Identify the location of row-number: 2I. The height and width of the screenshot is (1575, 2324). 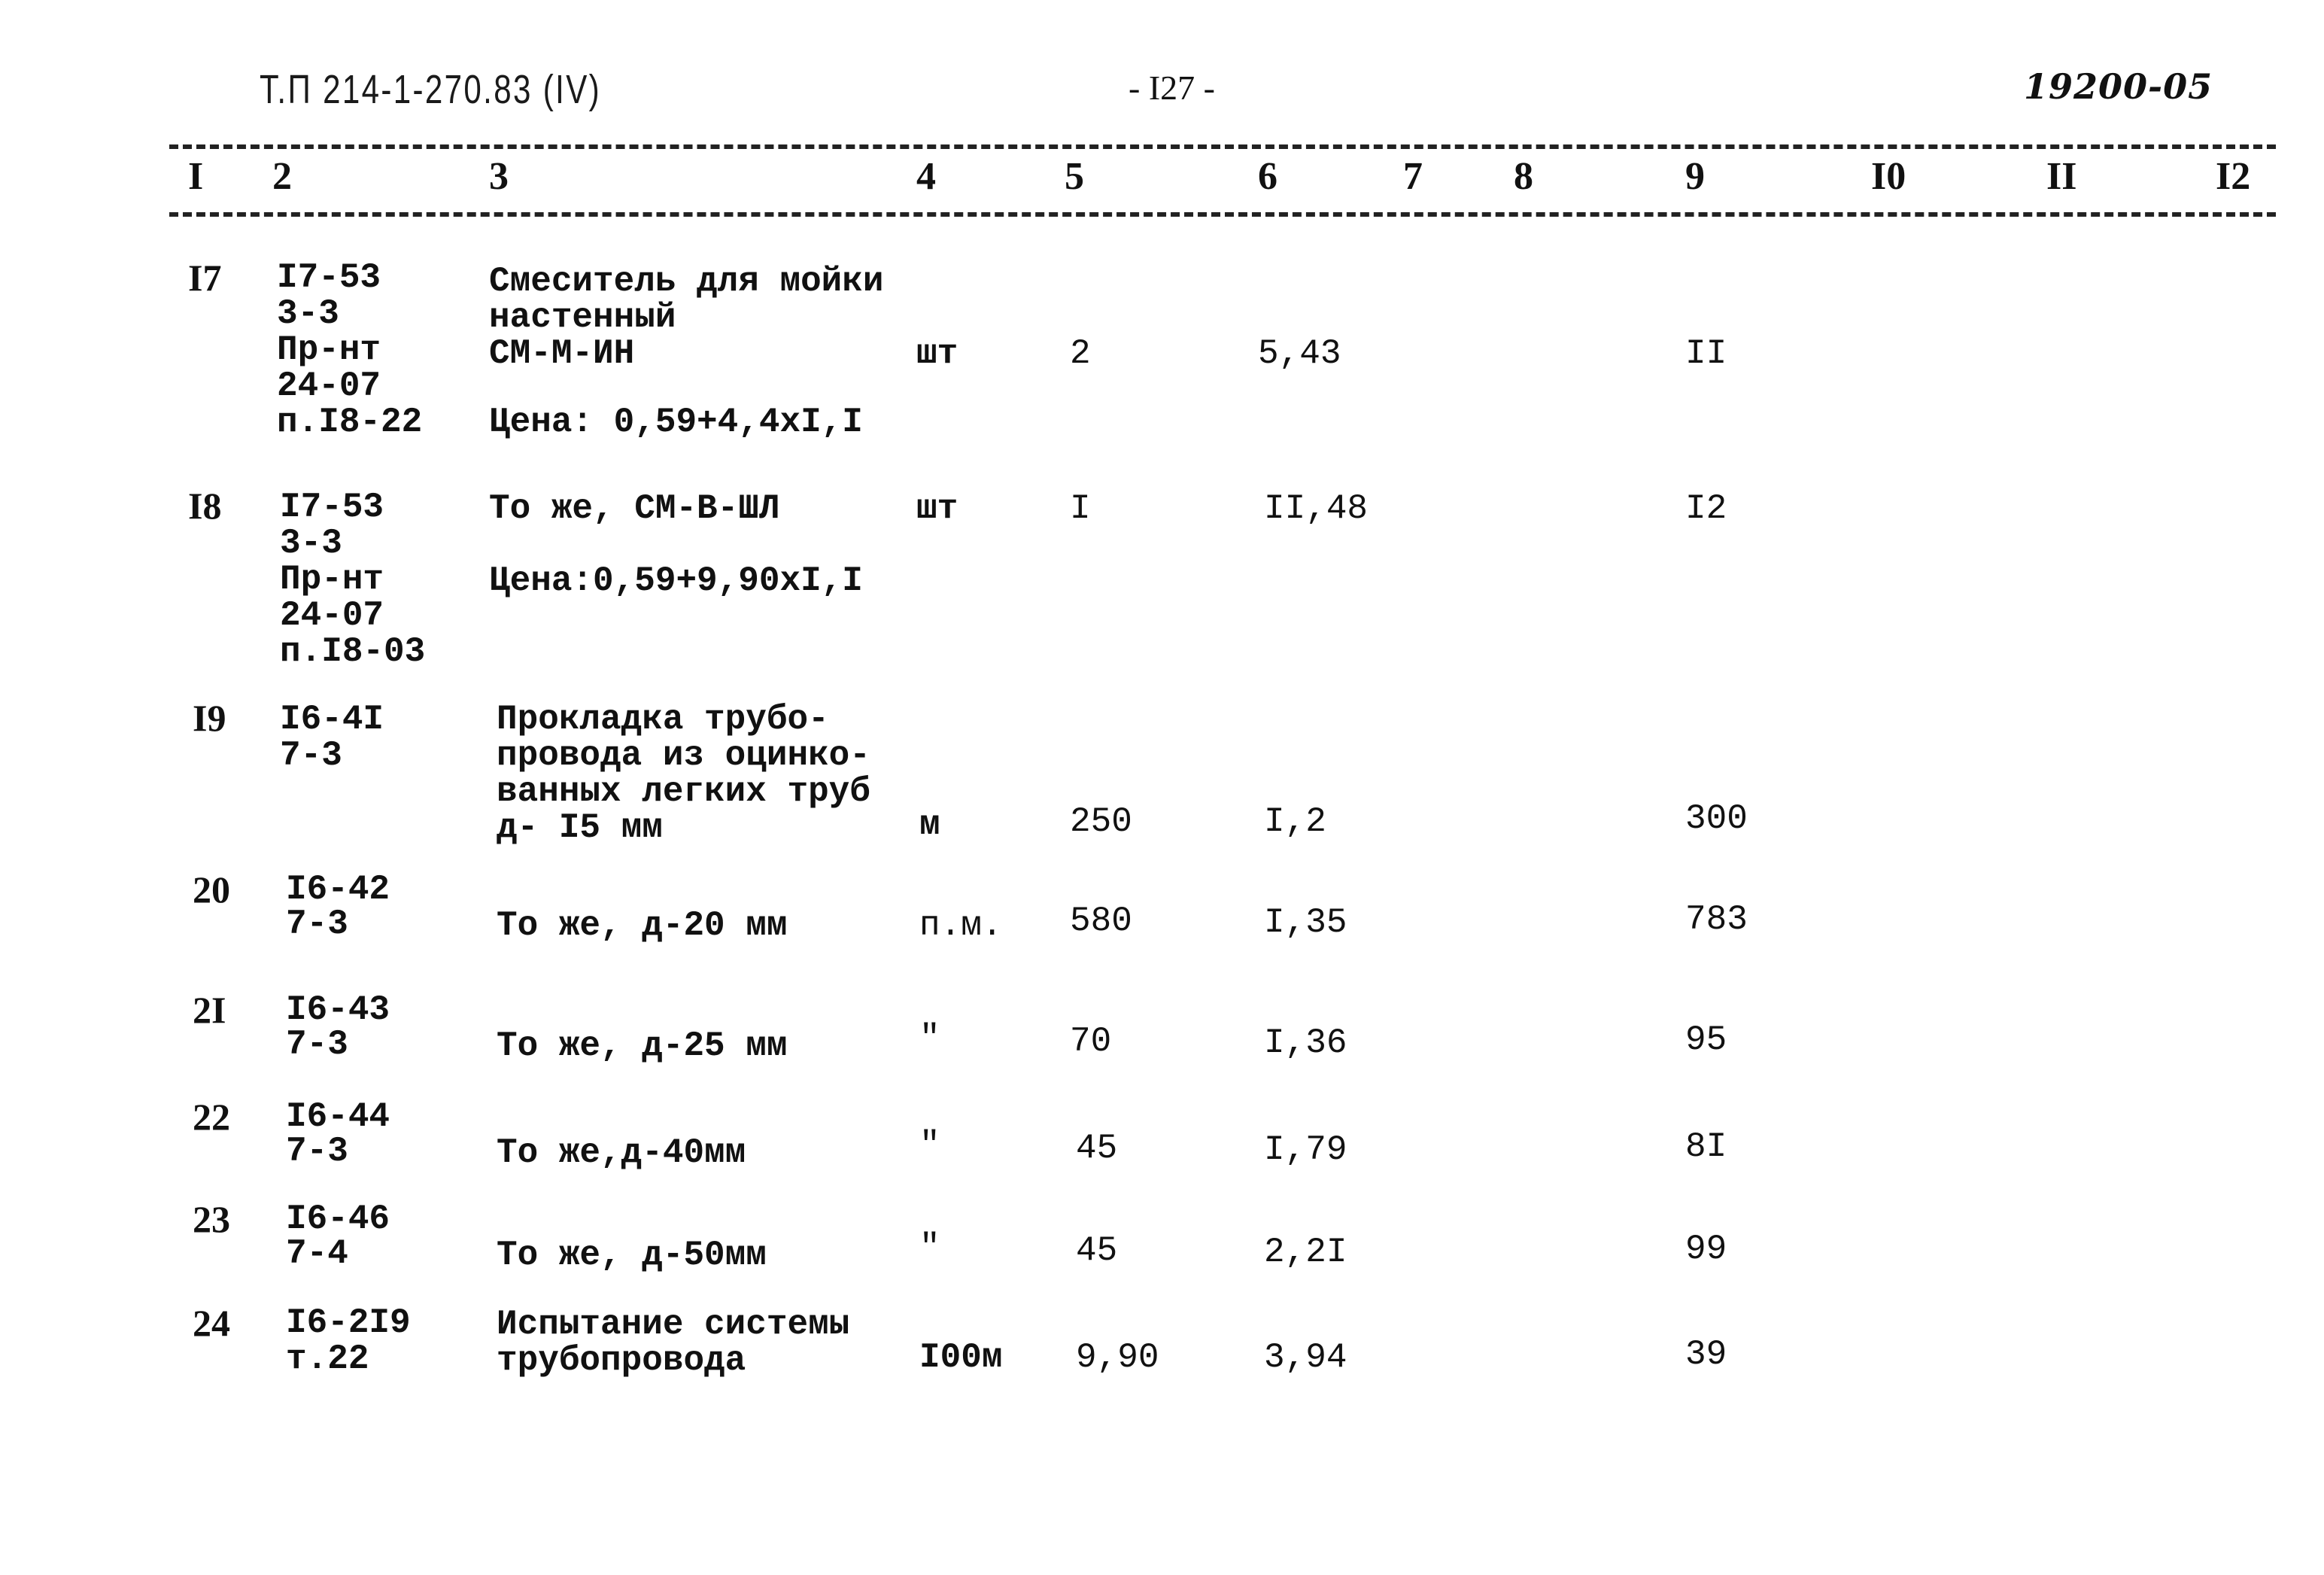
(209, 1010).